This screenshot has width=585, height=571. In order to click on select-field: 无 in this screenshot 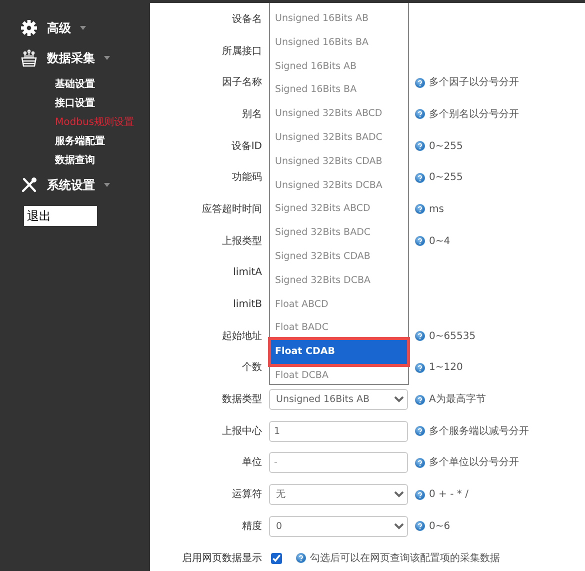, I will do `click(338, 495)`.